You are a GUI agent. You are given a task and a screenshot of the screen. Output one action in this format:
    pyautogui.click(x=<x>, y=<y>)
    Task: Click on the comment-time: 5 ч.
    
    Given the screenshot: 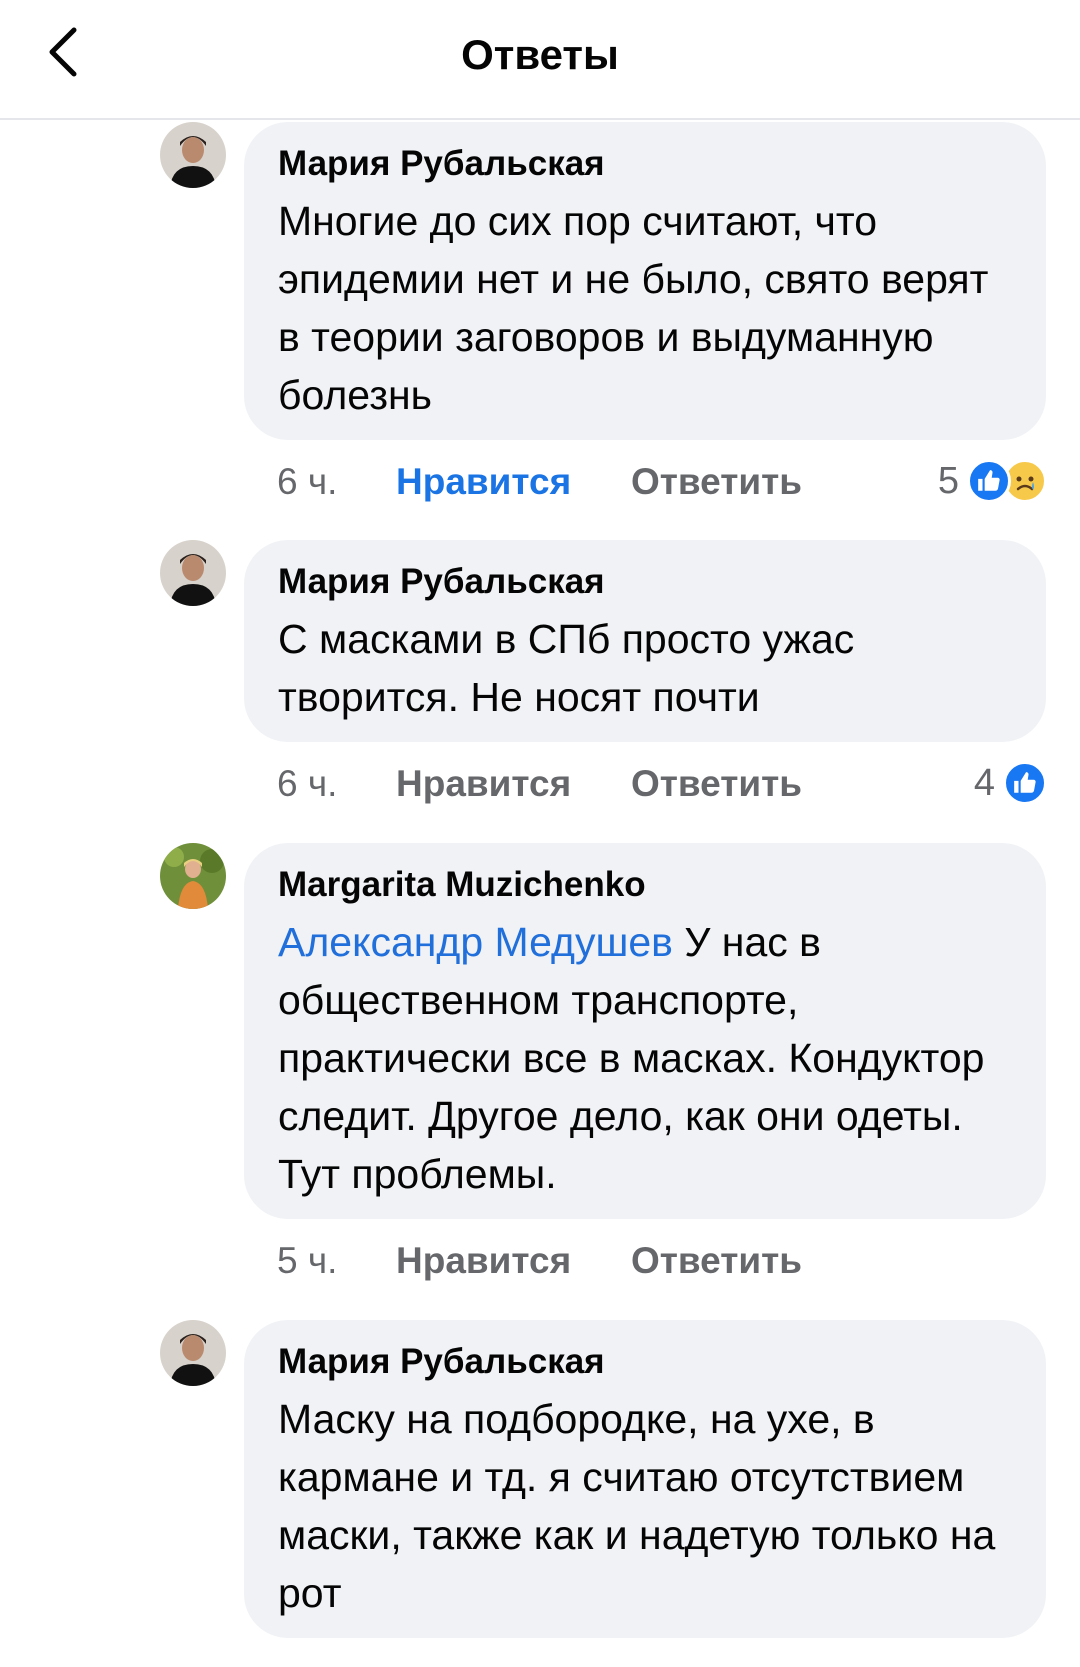 What is the action you would take?
    pyautogui.click(x=307, y=1261)
    